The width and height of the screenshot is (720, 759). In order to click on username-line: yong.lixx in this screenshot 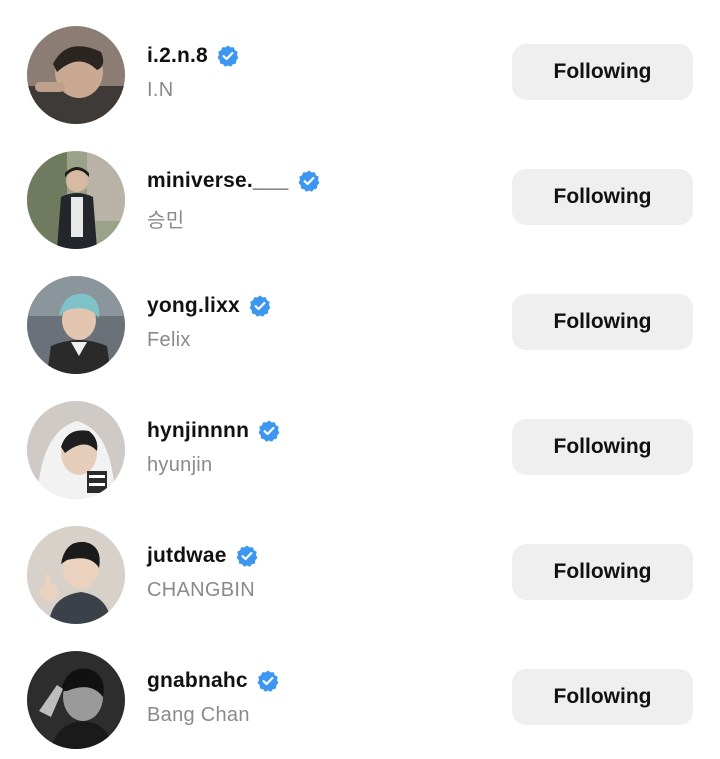, I will do `click(209, 306)`.